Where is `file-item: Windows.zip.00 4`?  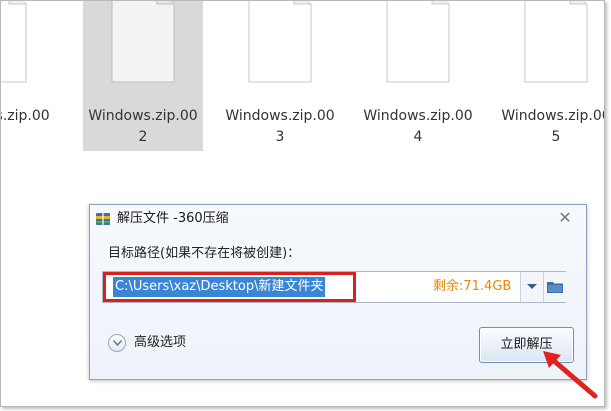 file-item: Windows.zip.00 4 is located at coordinates (418, 76).